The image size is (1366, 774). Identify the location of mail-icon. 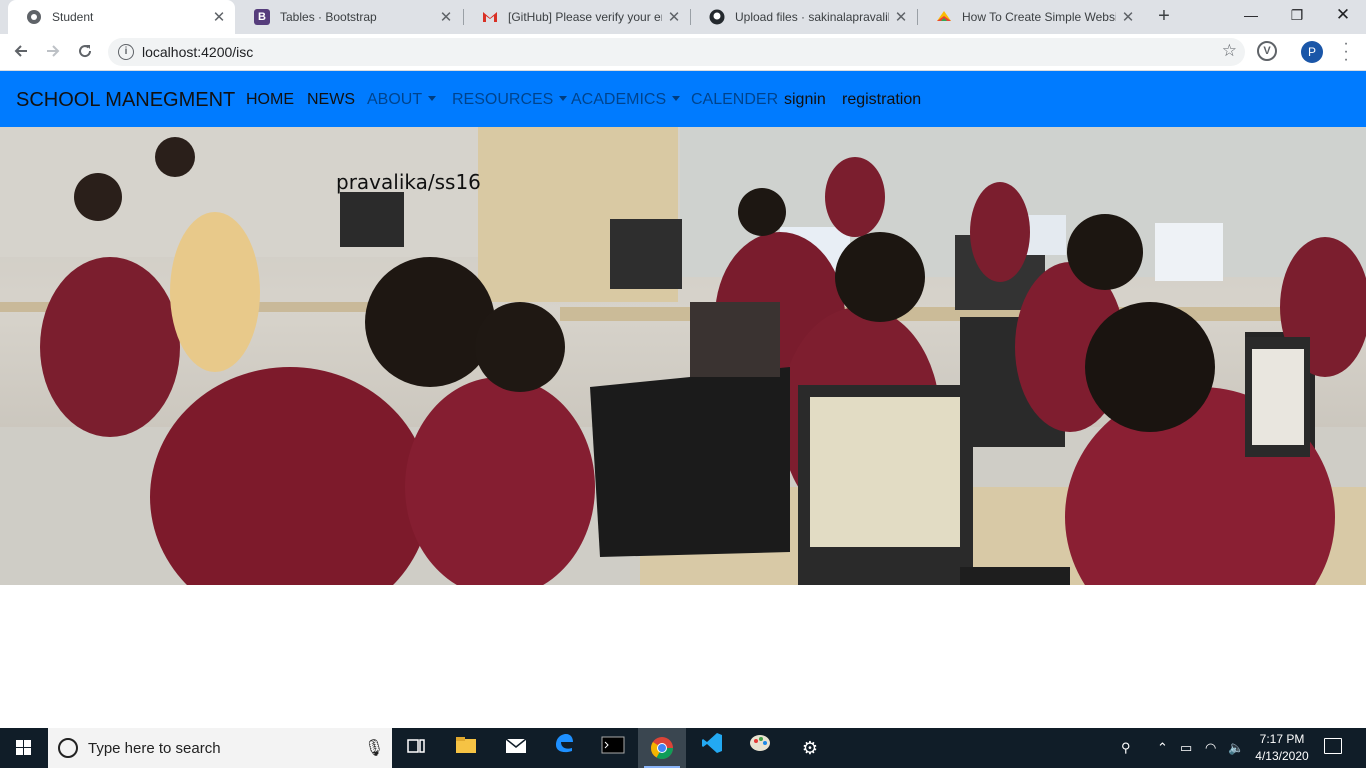
(516, 748).